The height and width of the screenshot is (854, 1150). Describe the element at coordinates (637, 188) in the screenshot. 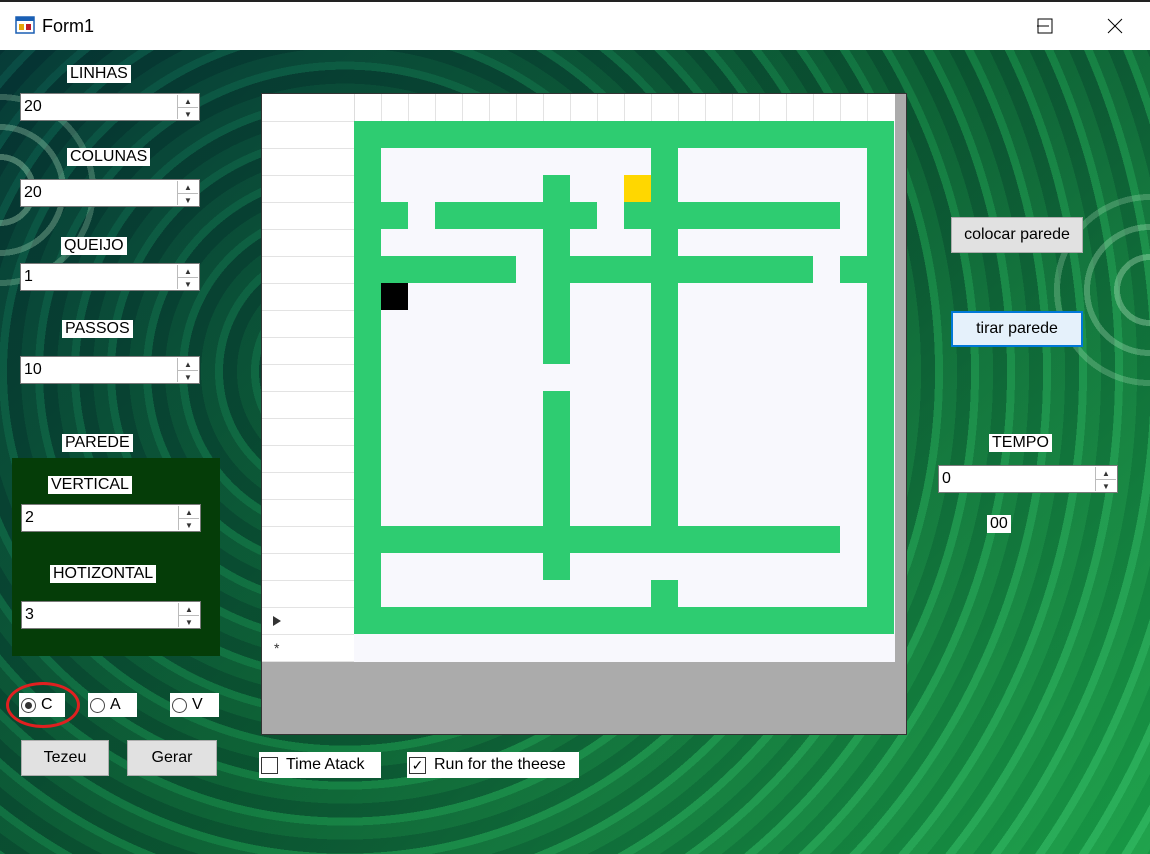

I see `cheese-cell` at that location.